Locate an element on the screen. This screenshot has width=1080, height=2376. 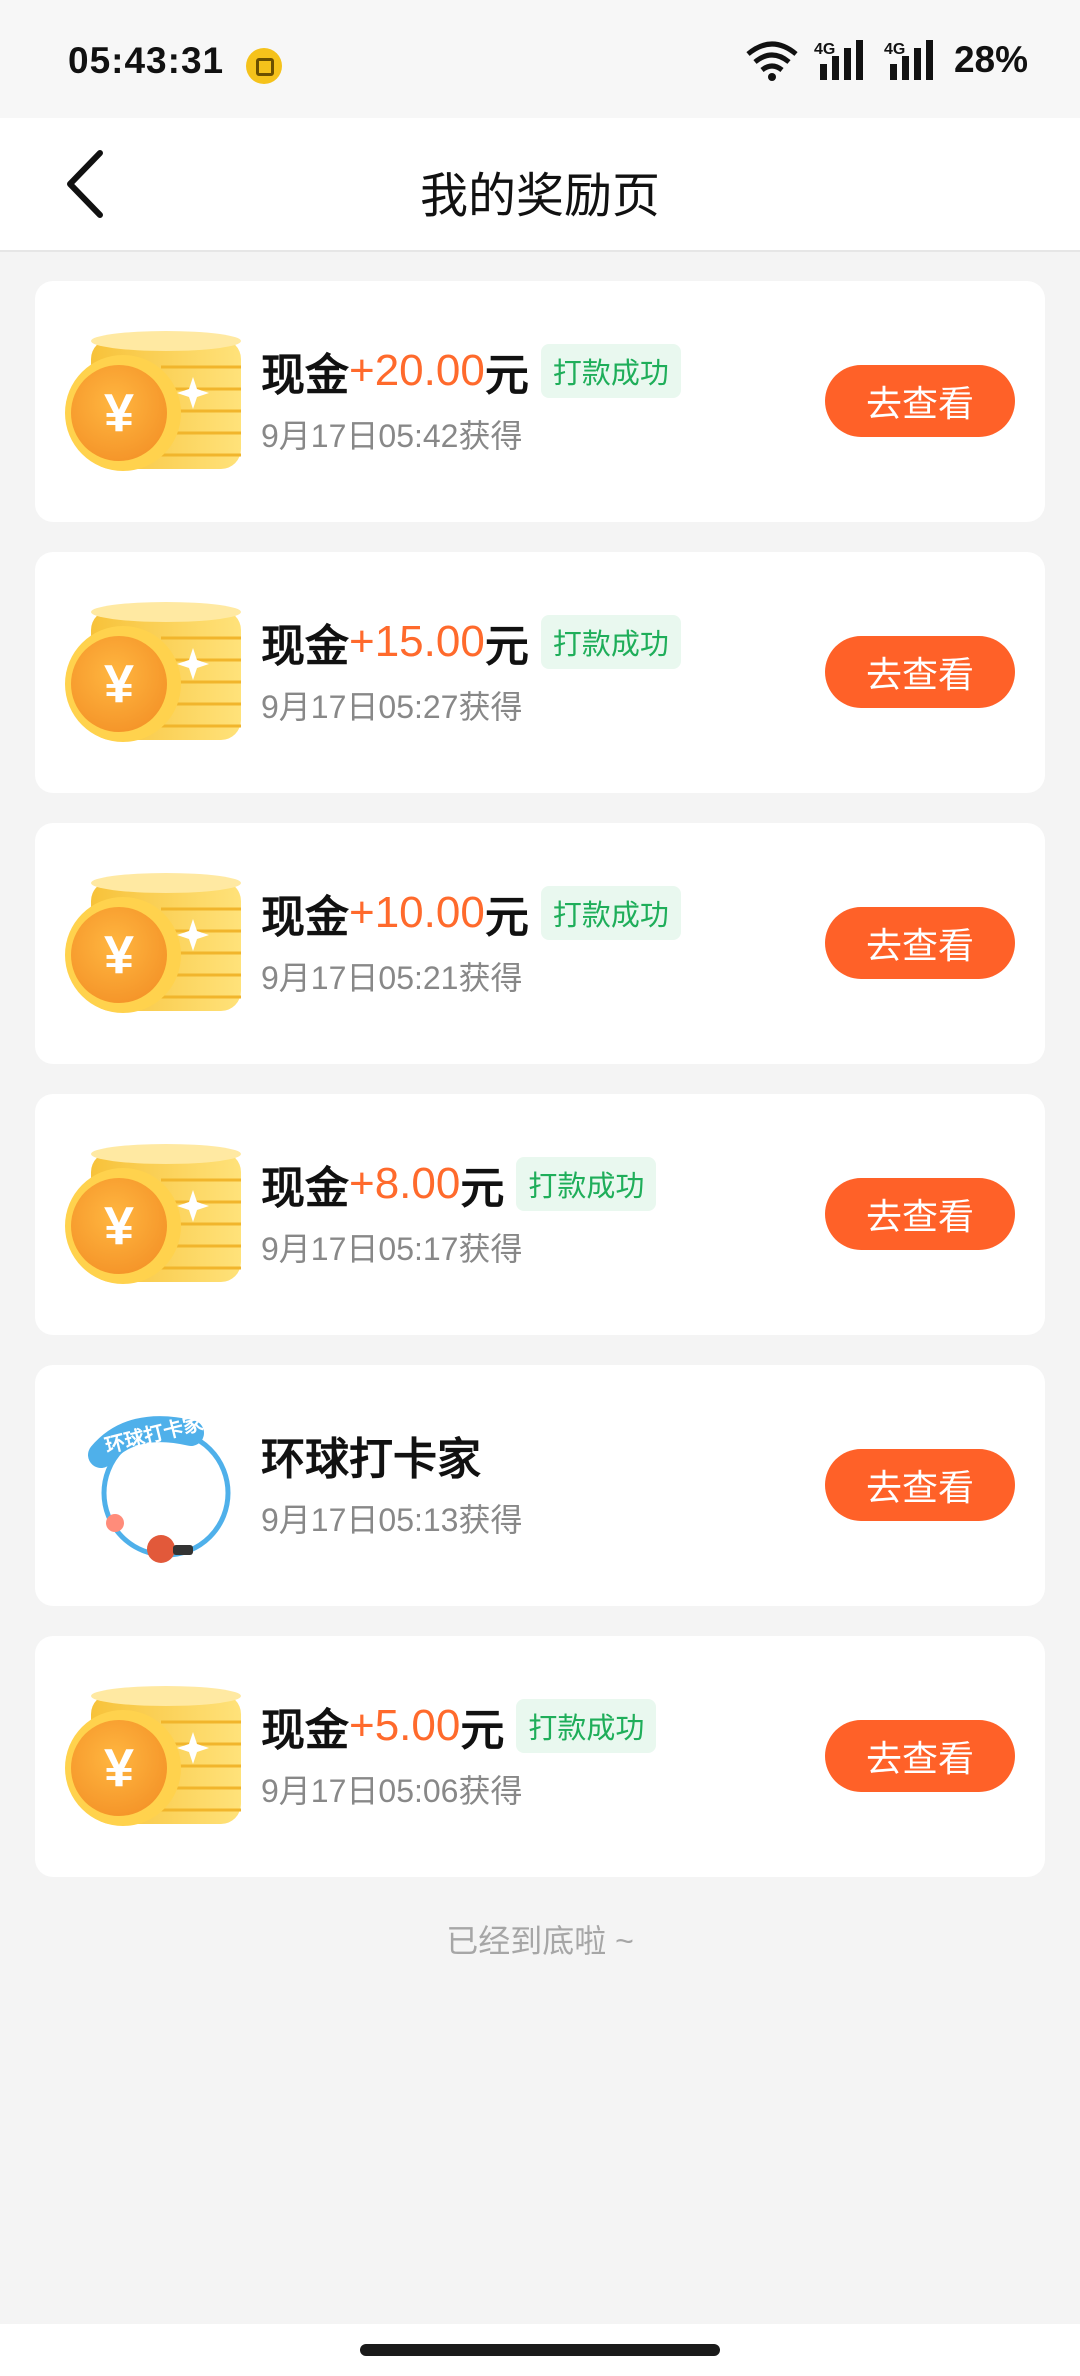
reward-card: 环球打卡家 环球打卡家 9月17日05:13获得 去查看 is located at coordinates (540, 1485).